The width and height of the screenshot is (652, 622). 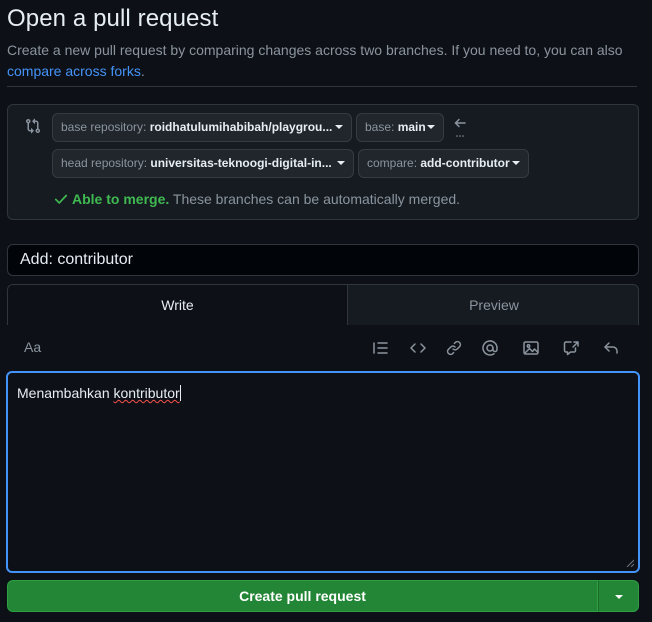 I want to click on base-branch-select: base: main, so click(x=400, y=127).